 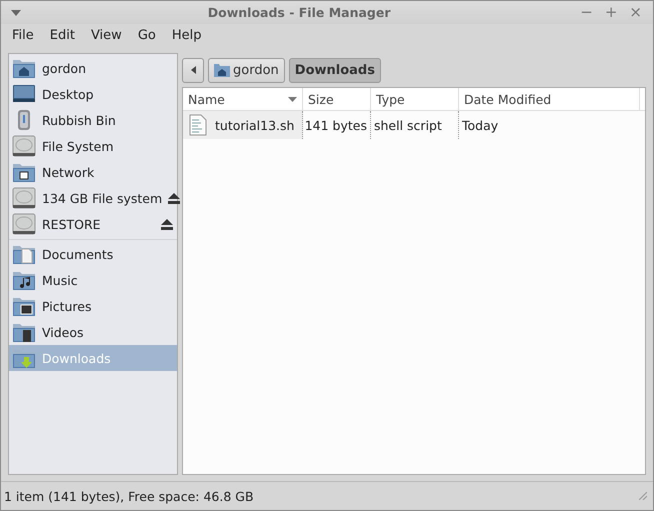 I want to click on column-header: Type, so click(x=415, y=99).